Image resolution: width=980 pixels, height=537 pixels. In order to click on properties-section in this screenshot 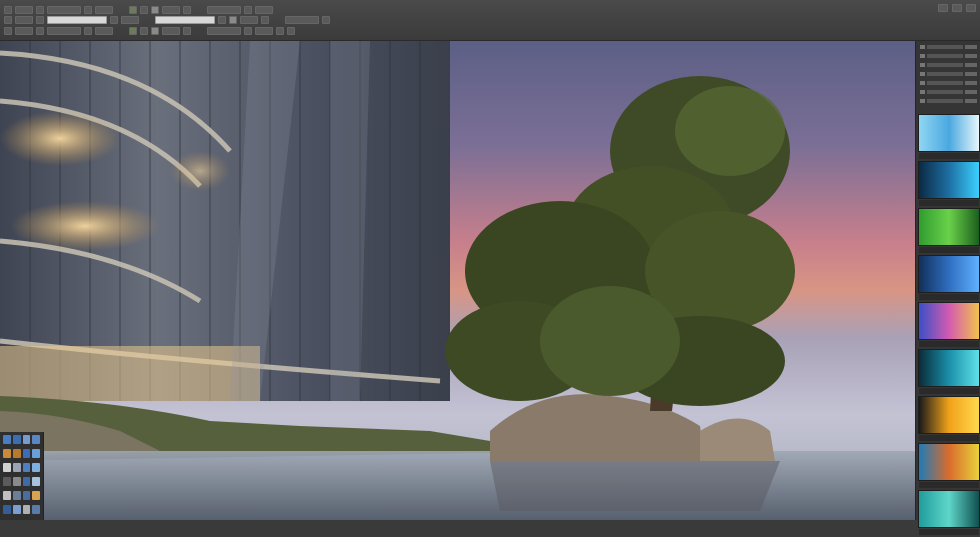, I will do `click(948, 72)`.